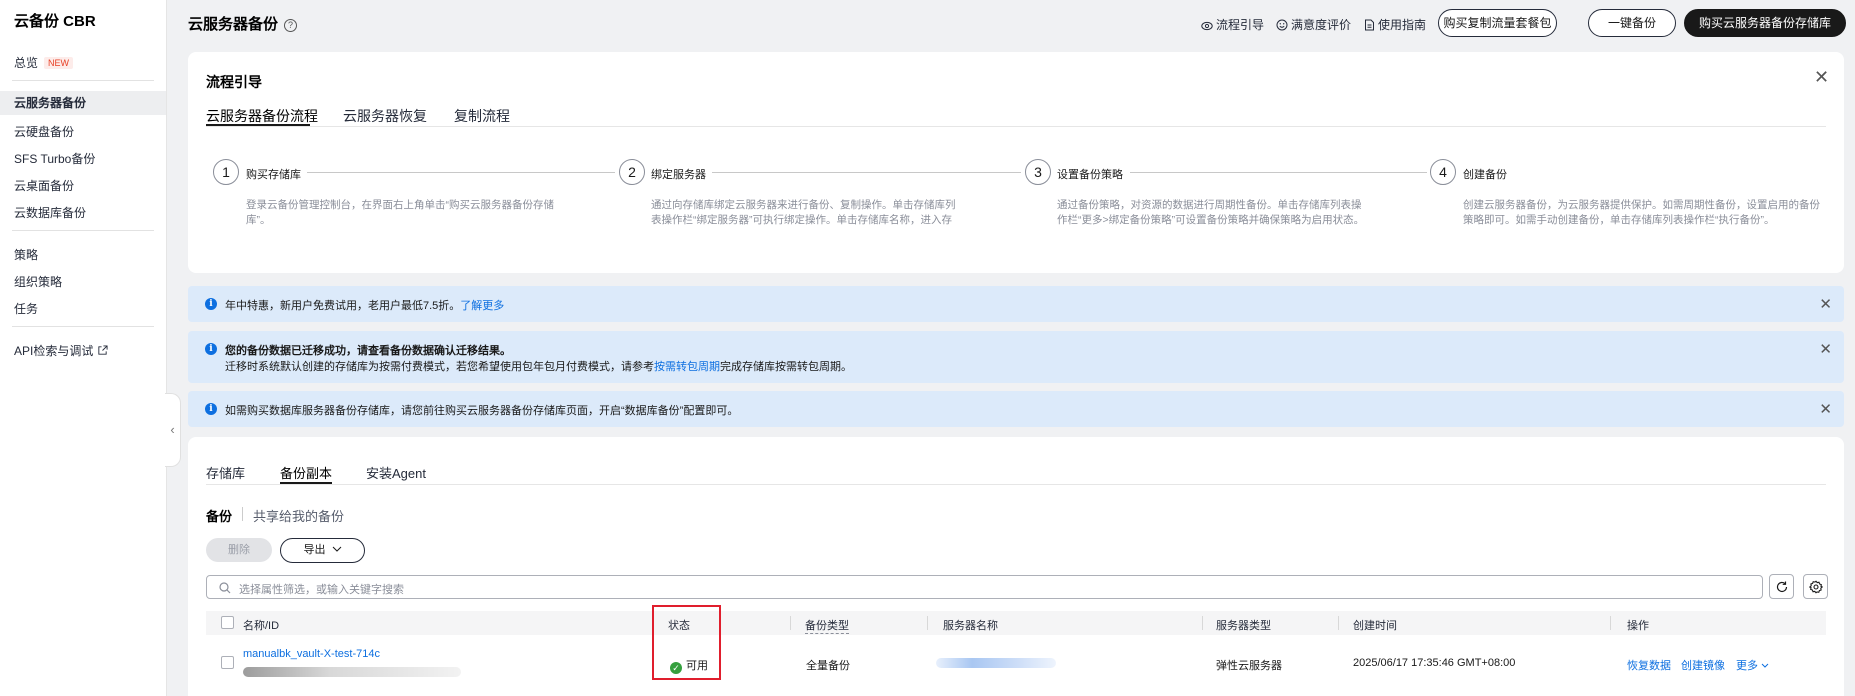 The width and height of the screenshot is (1855, 696). I want to click on restore-data-link: 恢复数据, so click(1649, 665).